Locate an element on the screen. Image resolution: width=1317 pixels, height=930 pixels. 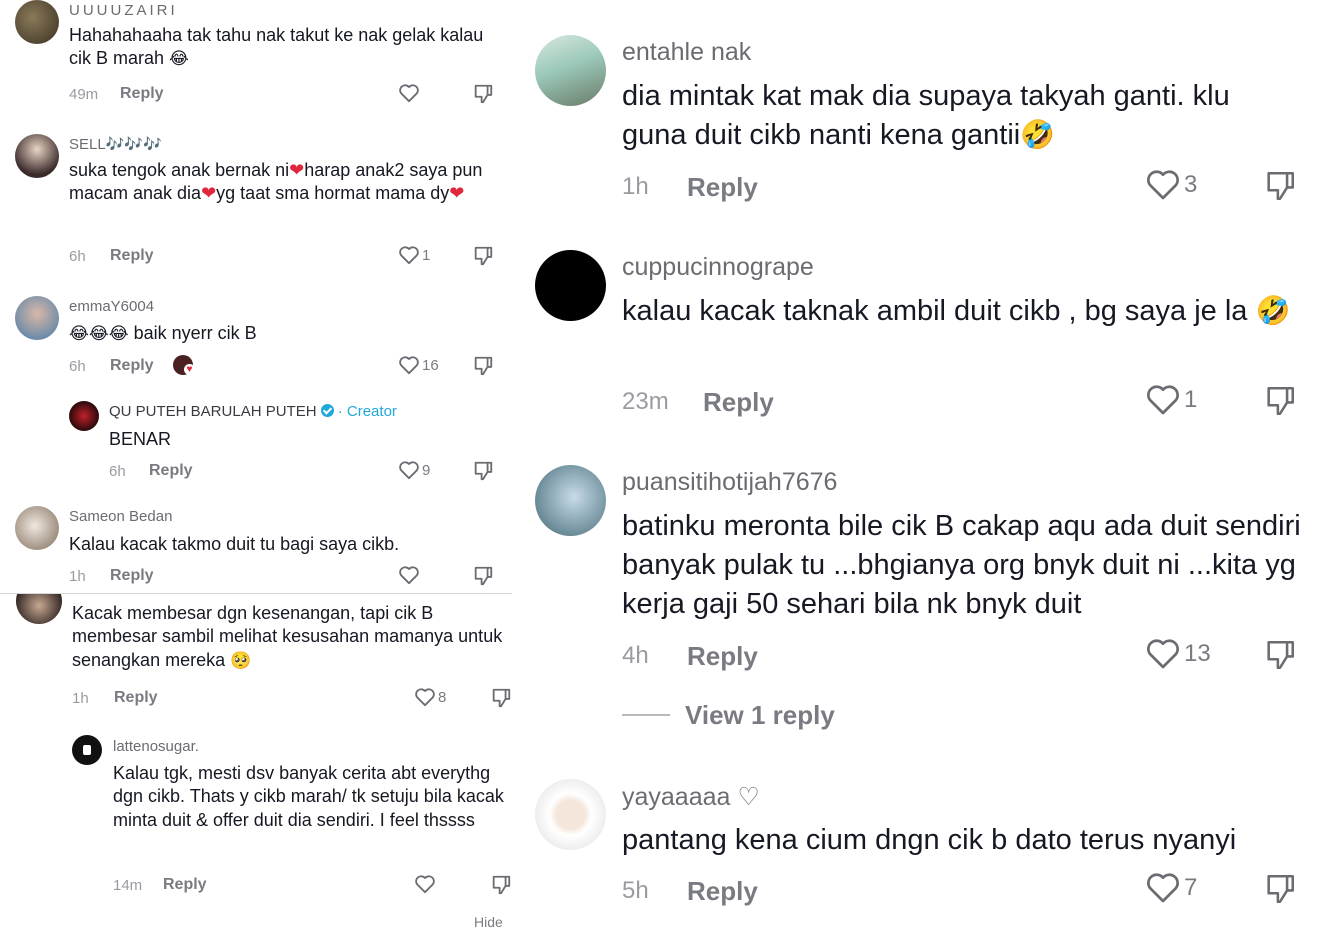
laughing-emoji-icon: 😂😂😂 is located at coordinates (99, 333).